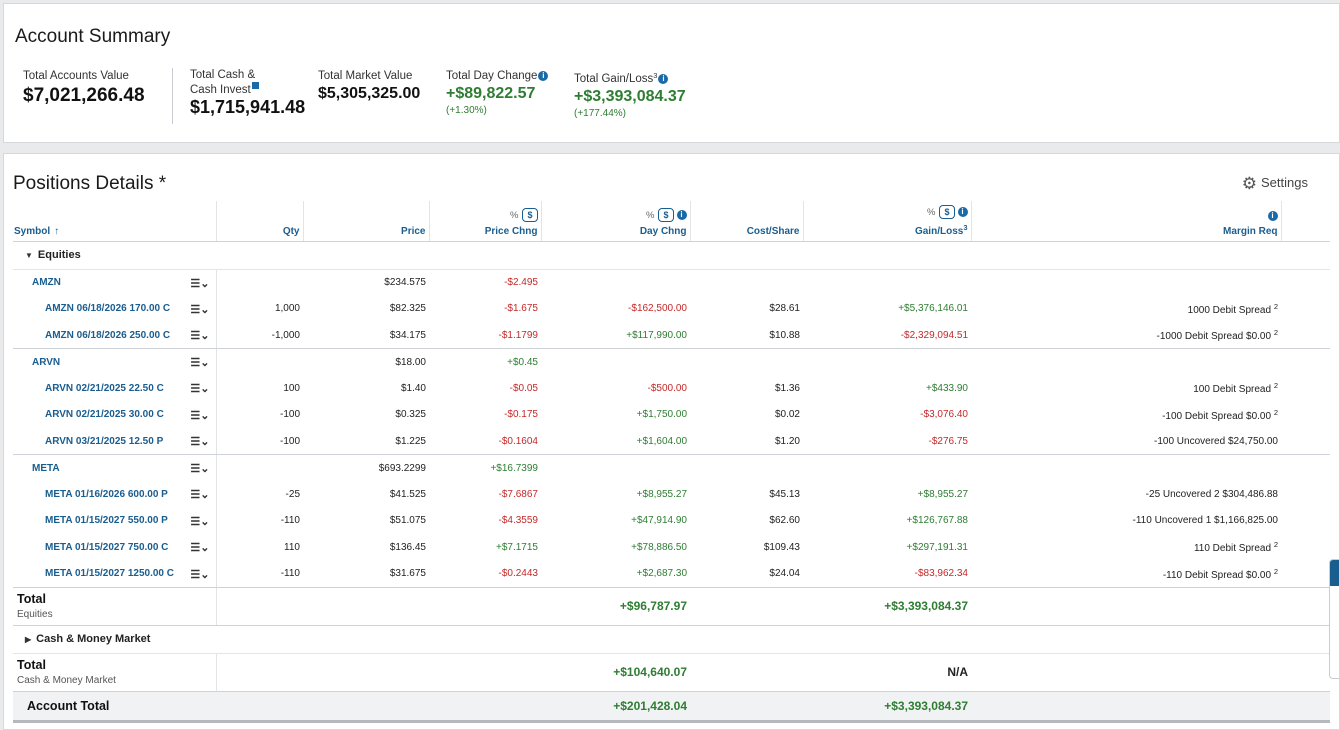 This screenshot has width=1340, height=730. Describe the element at coordinates (407, 494) in the screenshot. I see `price-cell: $41.525` at that location.